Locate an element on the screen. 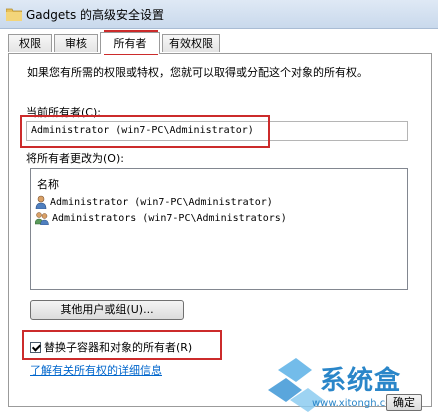  watermark-text: 系统盒 is located at coordinates (361, 381).